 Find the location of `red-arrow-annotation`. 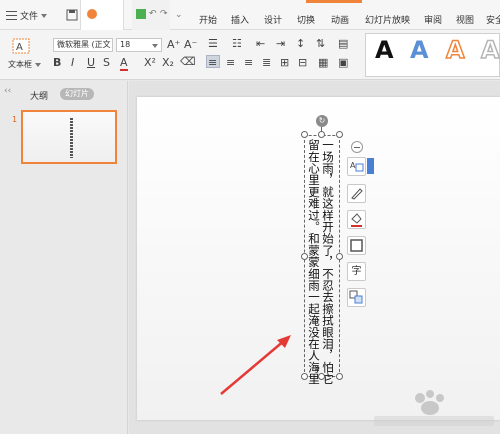

red-arrow-annotation is located at coordinates (255, 365).